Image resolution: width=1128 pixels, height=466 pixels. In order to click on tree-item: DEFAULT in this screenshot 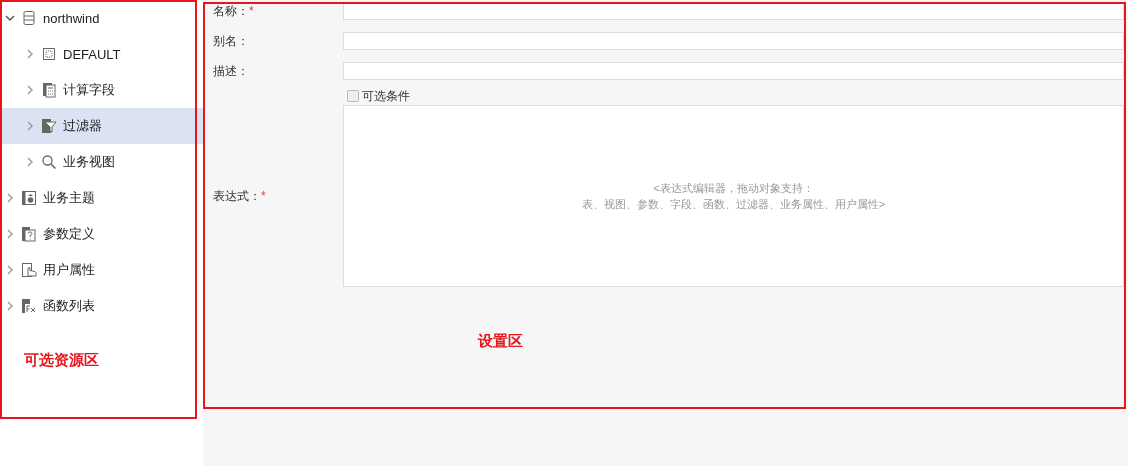, I will do `click(101, 54)`.